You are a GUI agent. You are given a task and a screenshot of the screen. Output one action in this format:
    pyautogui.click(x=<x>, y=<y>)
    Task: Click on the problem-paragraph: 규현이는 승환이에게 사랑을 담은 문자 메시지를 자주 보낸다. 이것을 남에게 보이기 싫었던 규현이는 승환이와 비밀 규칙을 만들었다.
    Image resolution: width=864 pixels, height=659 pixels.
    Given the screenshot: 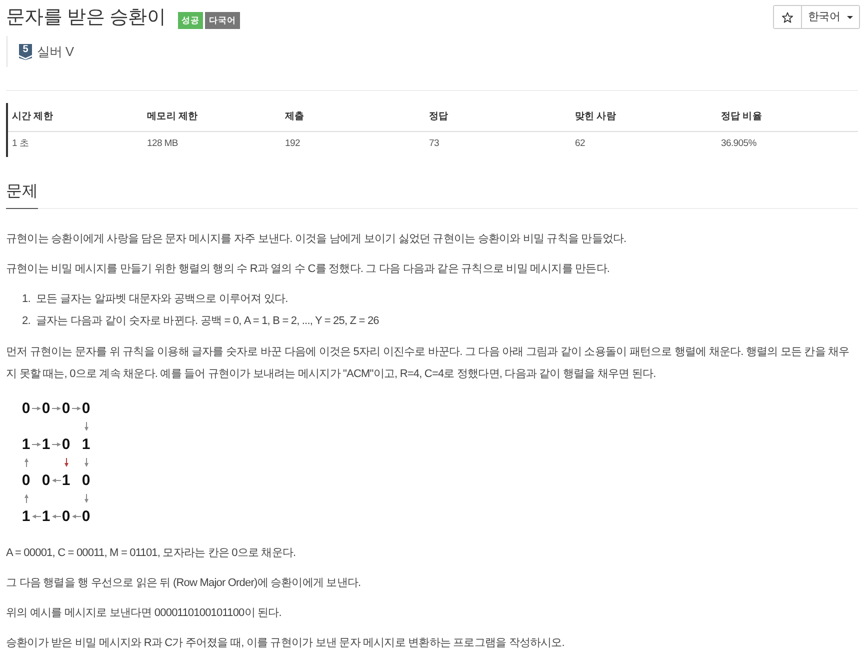 What is the action you would take?
    pyautogui.click(x=317, y=239)
    